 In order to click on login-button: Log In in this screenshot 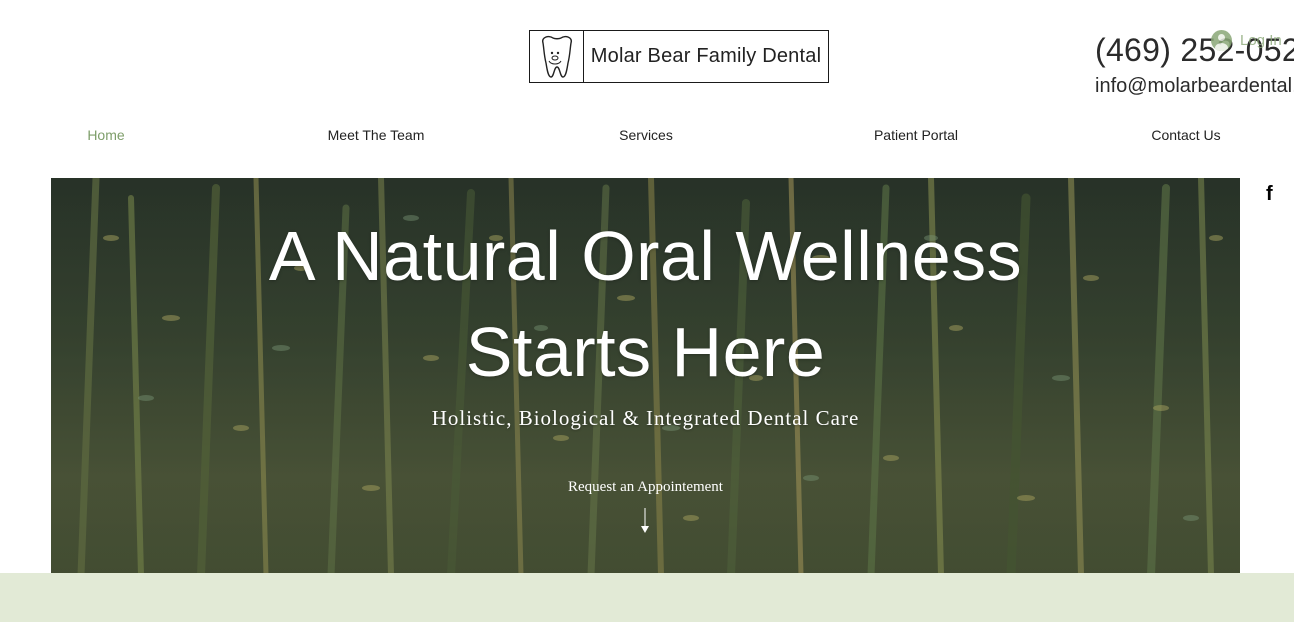, I will do `click(1246, 40)`.